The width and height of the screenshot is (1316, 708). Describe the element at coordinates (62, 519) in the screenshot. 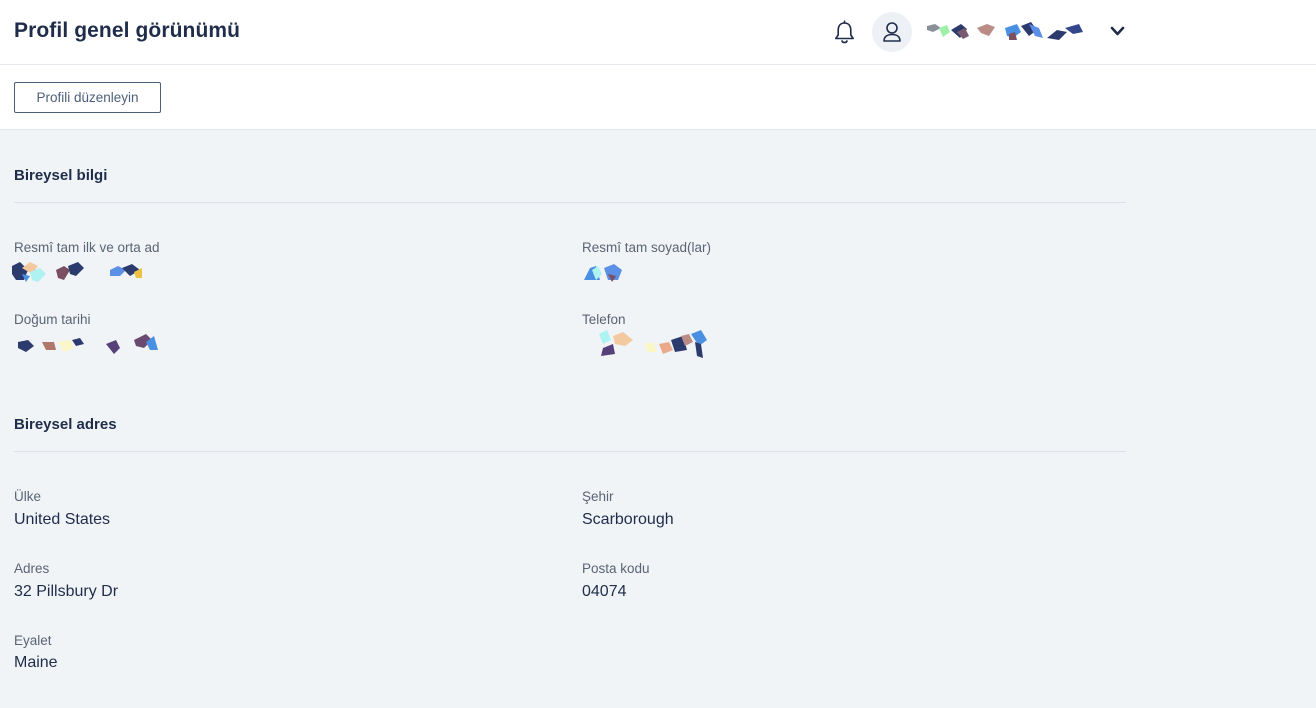

I see `field-value-country: United States` at that location.